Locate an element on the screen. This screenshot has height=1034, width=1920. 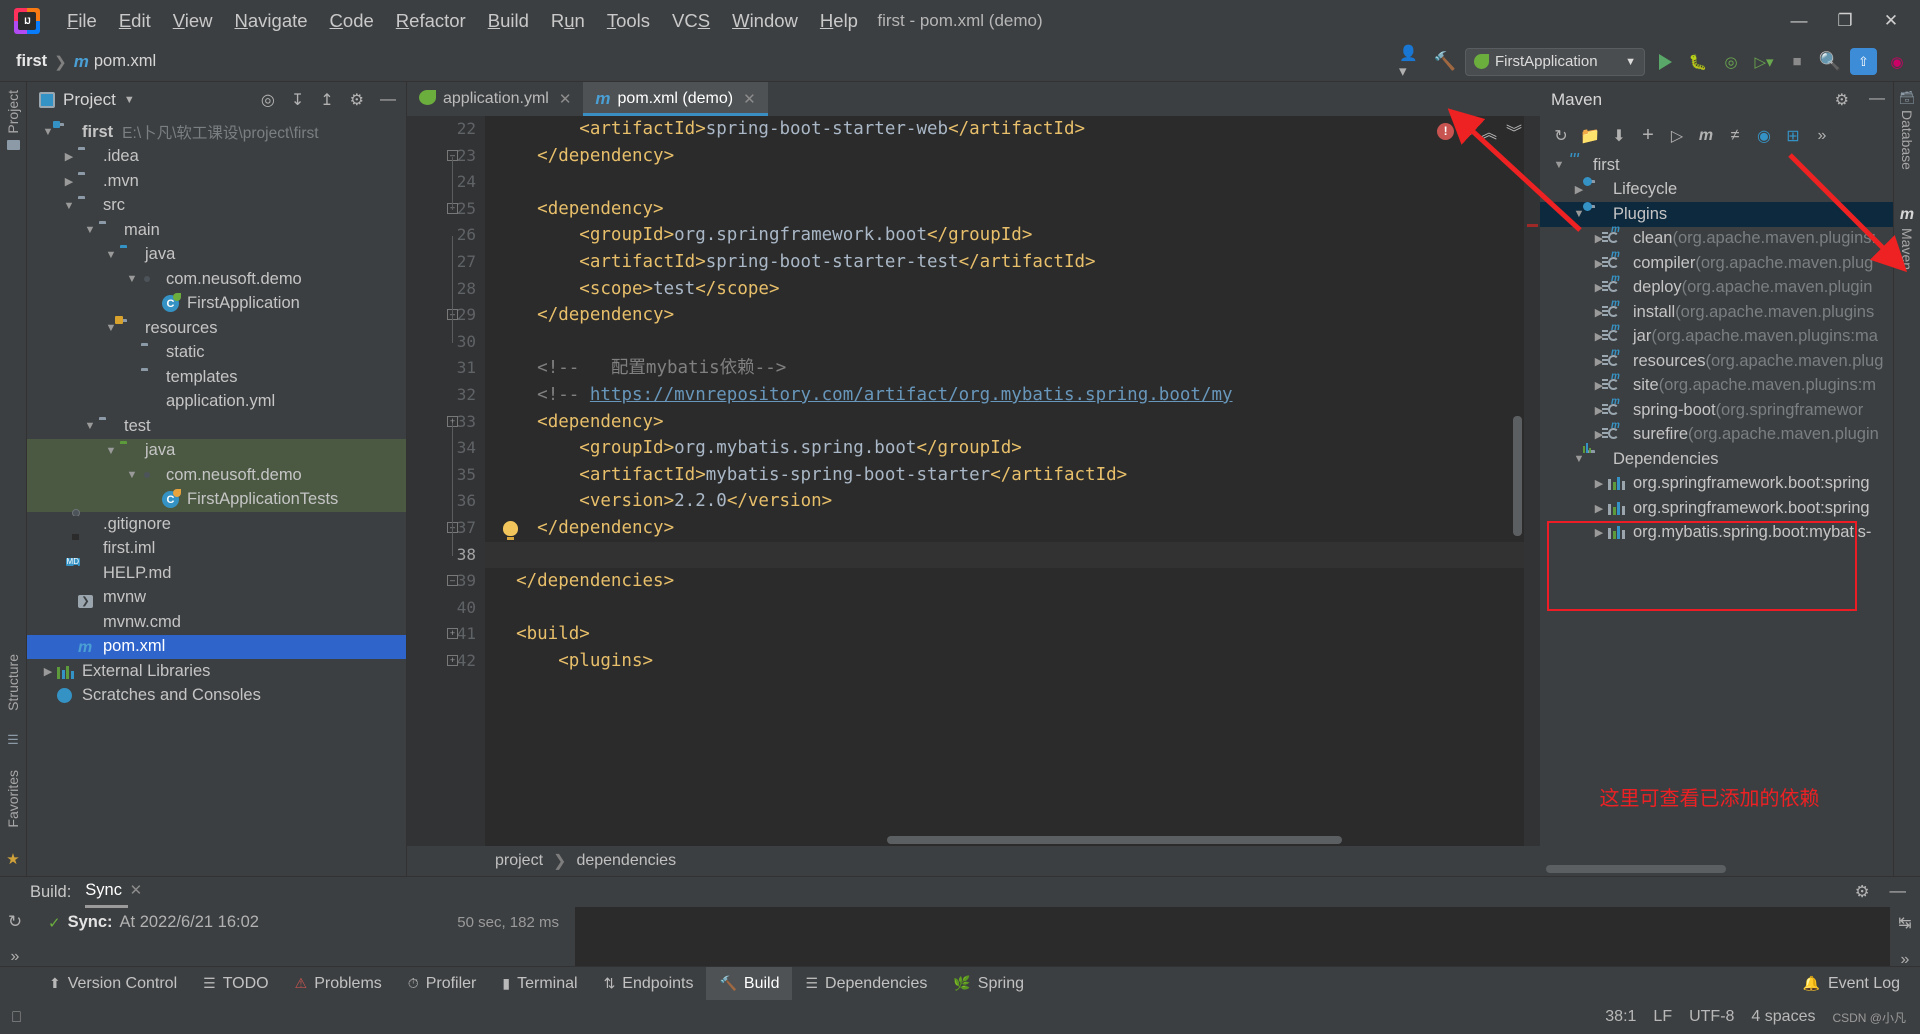
menu-window: Window is located at coordinates (765, 21).